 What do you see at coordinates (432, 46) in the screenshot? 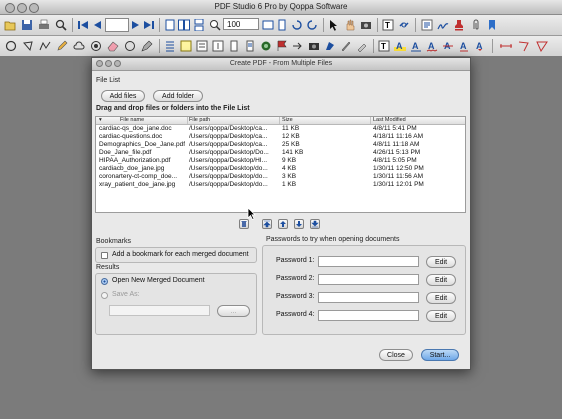
I see `squiggly-icon: A` at bounding box center [432, 46].